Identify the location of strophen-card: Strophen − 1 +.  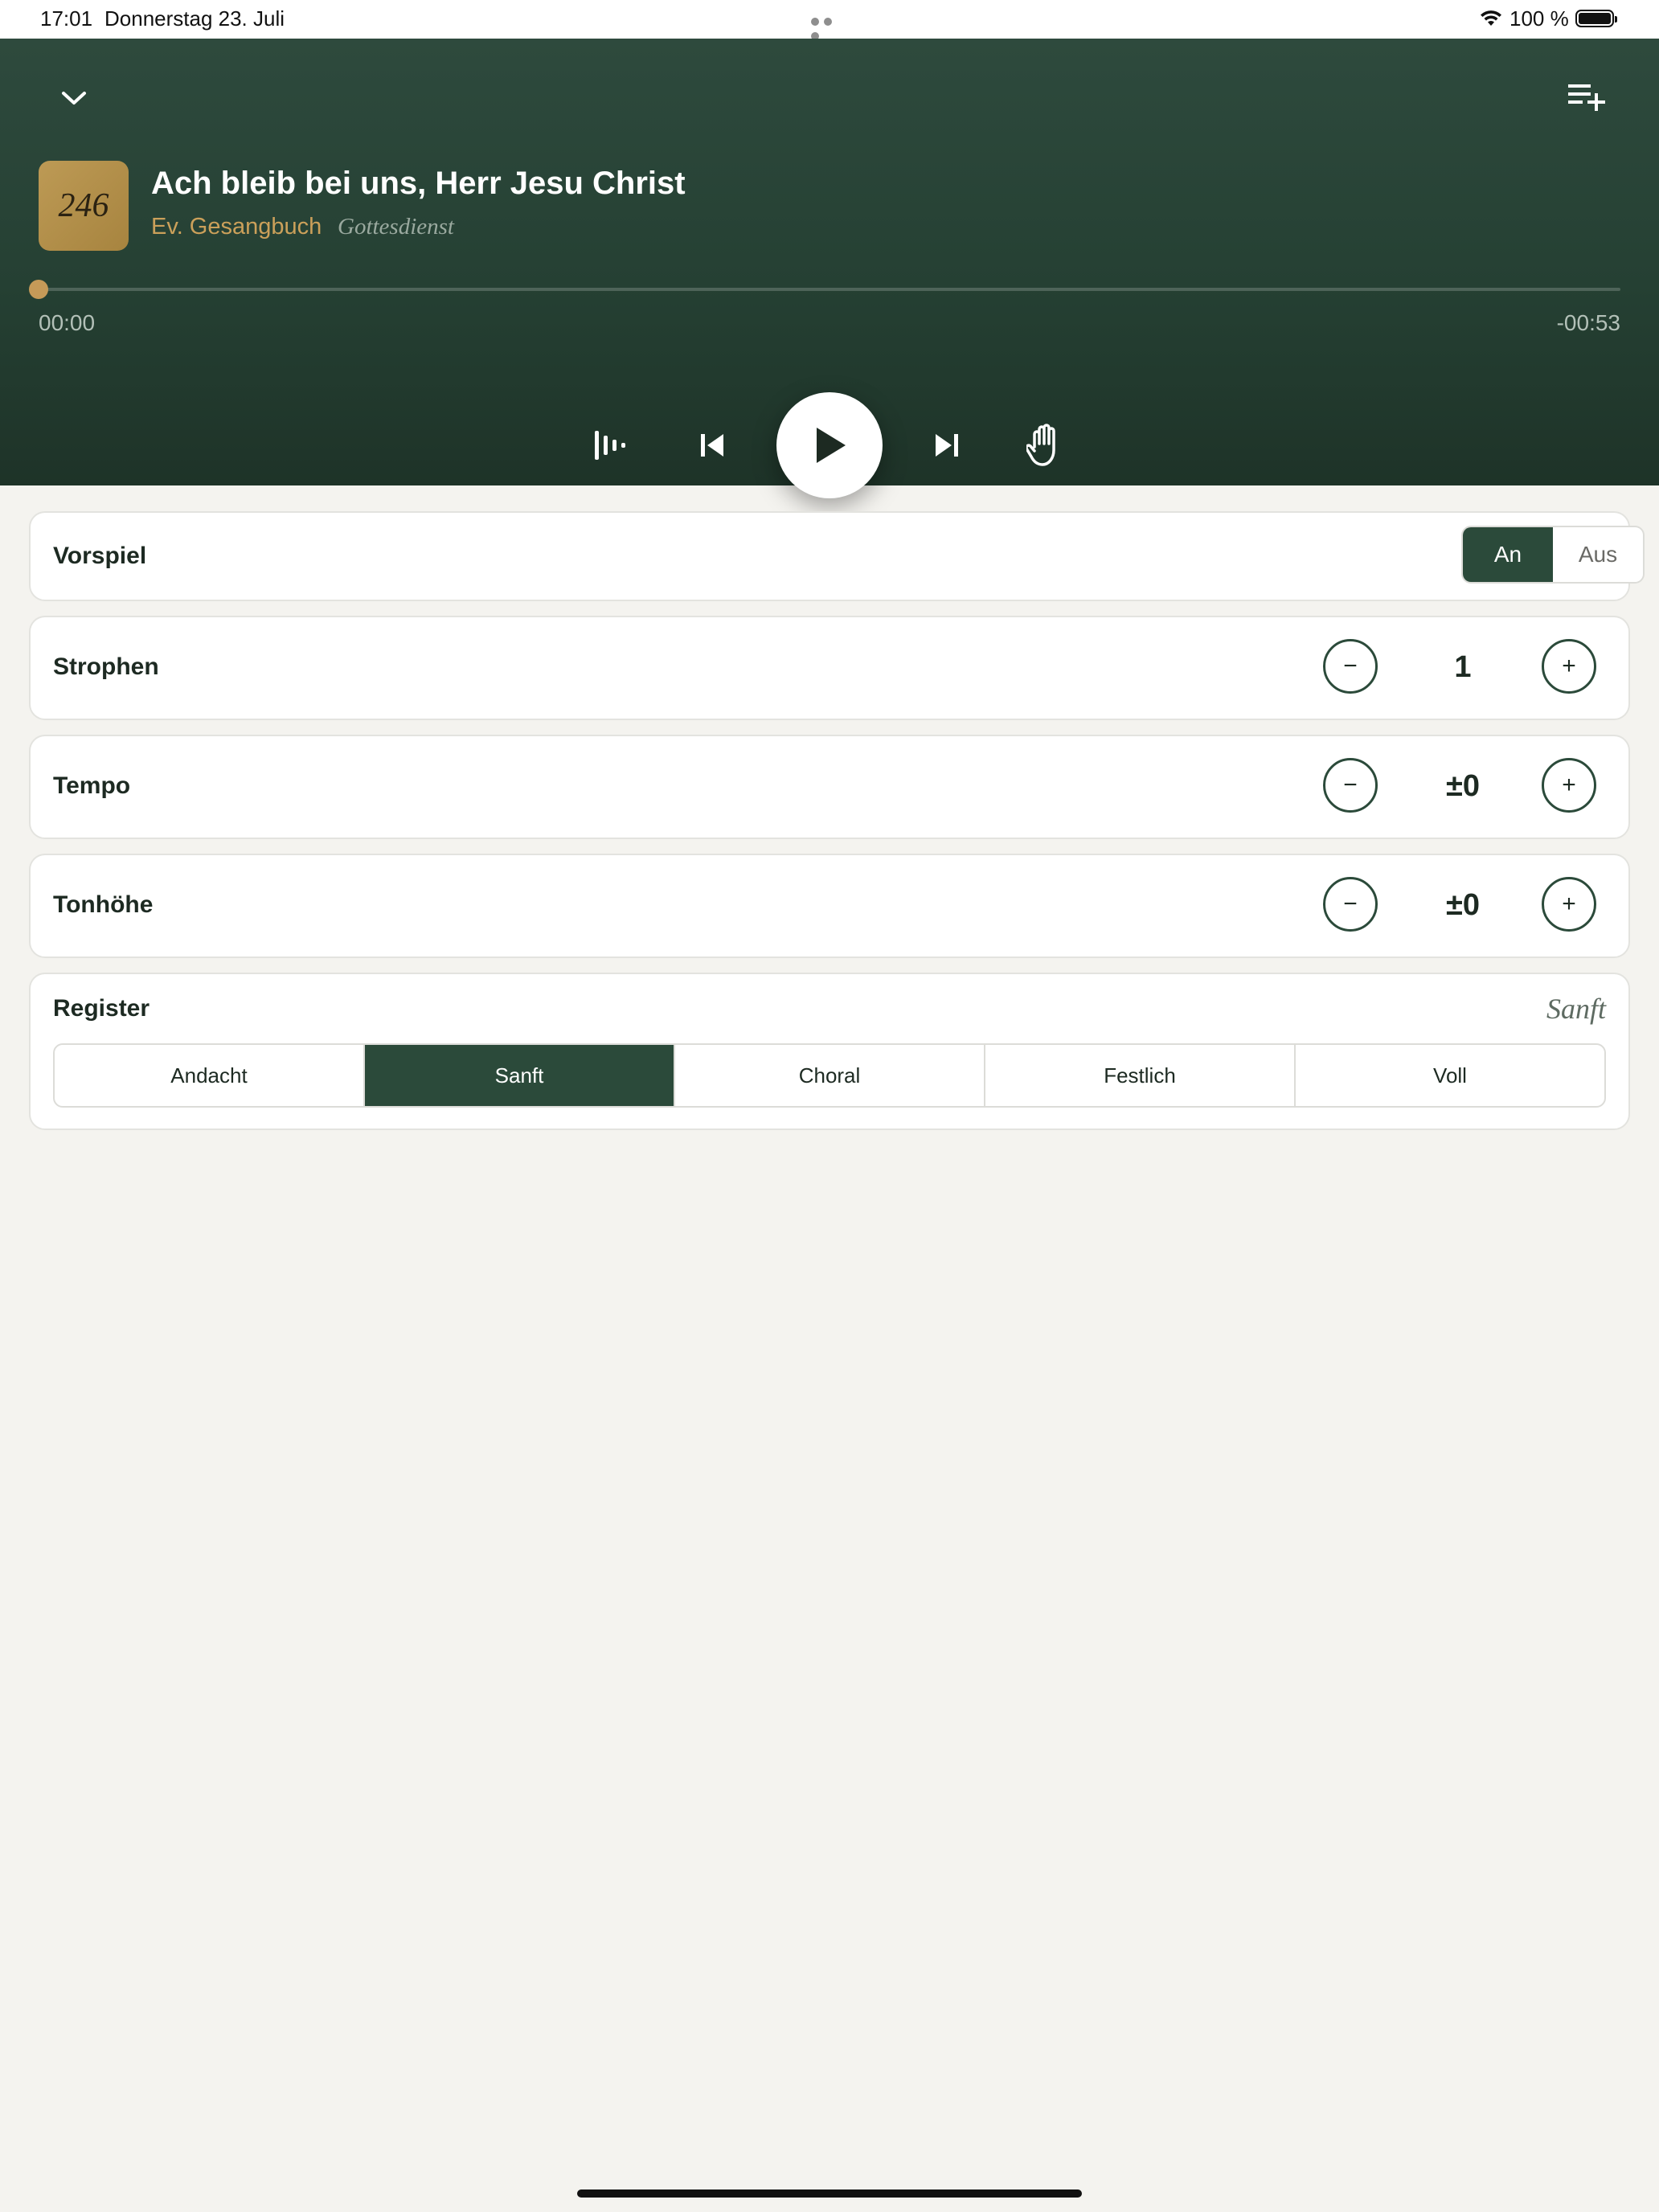
(829, 668).